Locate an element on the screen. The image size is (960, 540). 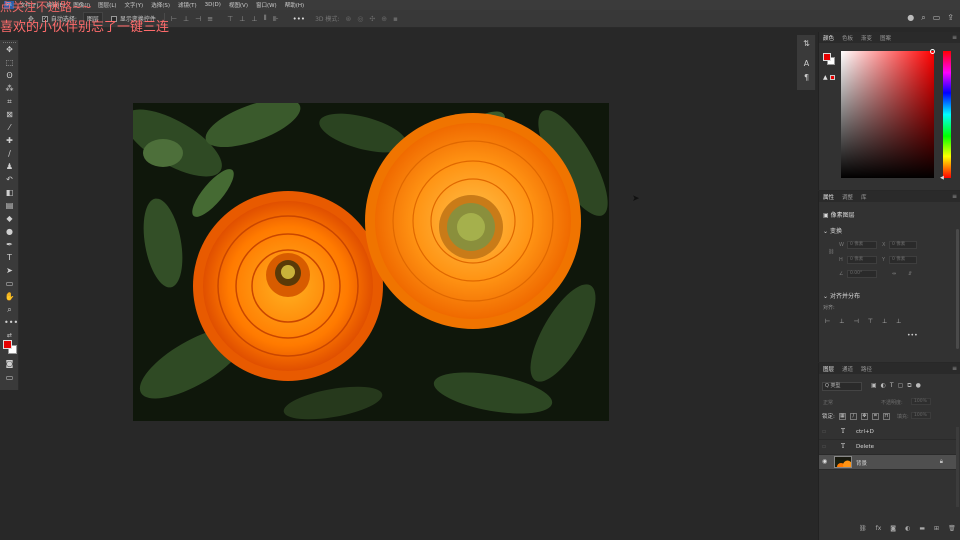
align-middle-icon: ⊥ is located at coordinates (242, 19).